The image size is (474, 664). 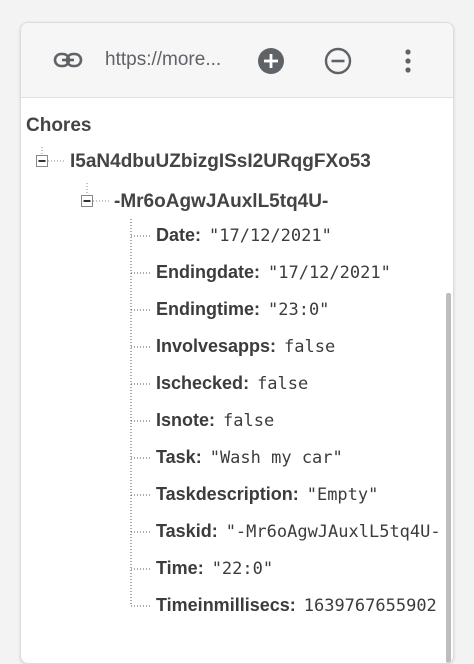 What do you see at coordinates (276, 458) in the screenshot?
I see `leaf-value: "Wash my car"` at bounding box center [276, 458].